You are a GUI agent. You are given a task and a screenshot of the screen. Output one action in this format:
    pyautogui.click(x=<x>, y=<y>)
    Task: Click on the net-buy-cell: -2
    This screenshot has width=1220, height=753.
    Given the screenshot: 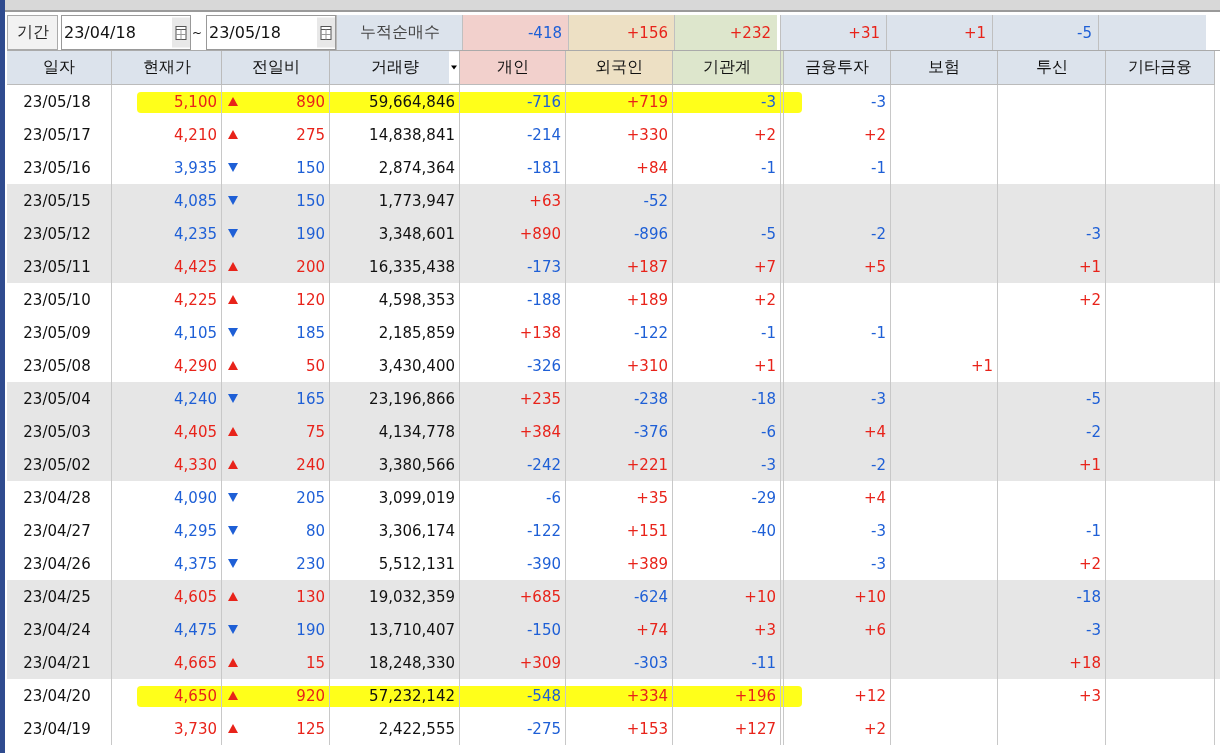 What is the action you would take?
    pyautogui.click(x=837, y=464)
    